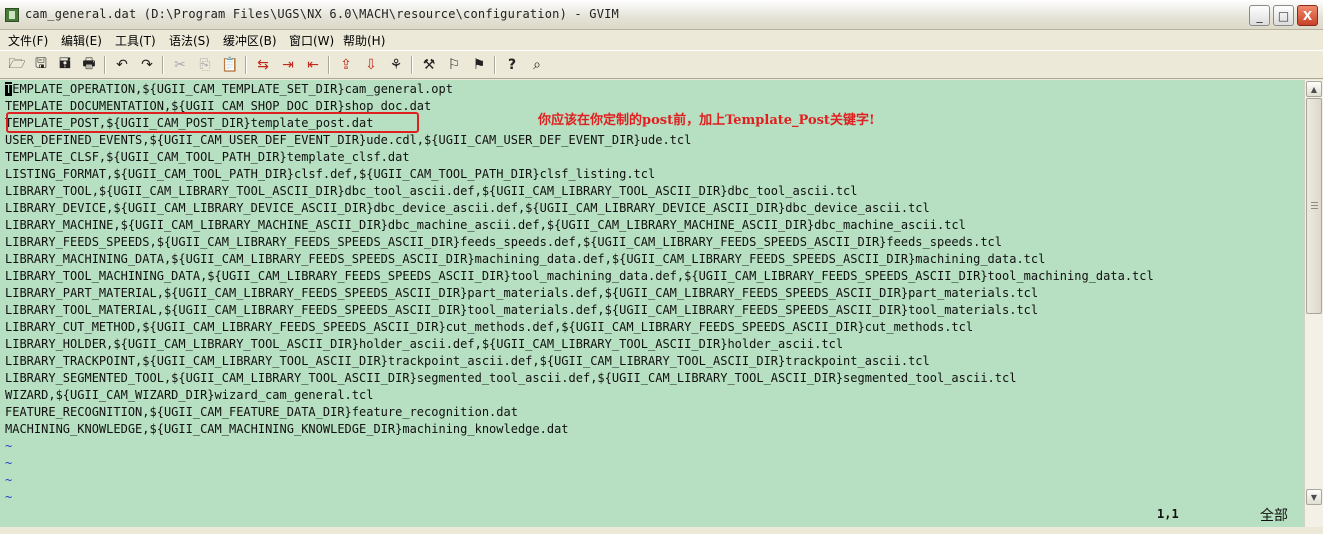  What do you see at coordinates (429, 65) in the screenshot?
I see `make-icon: ⚒` at bounding box center [429, 65].